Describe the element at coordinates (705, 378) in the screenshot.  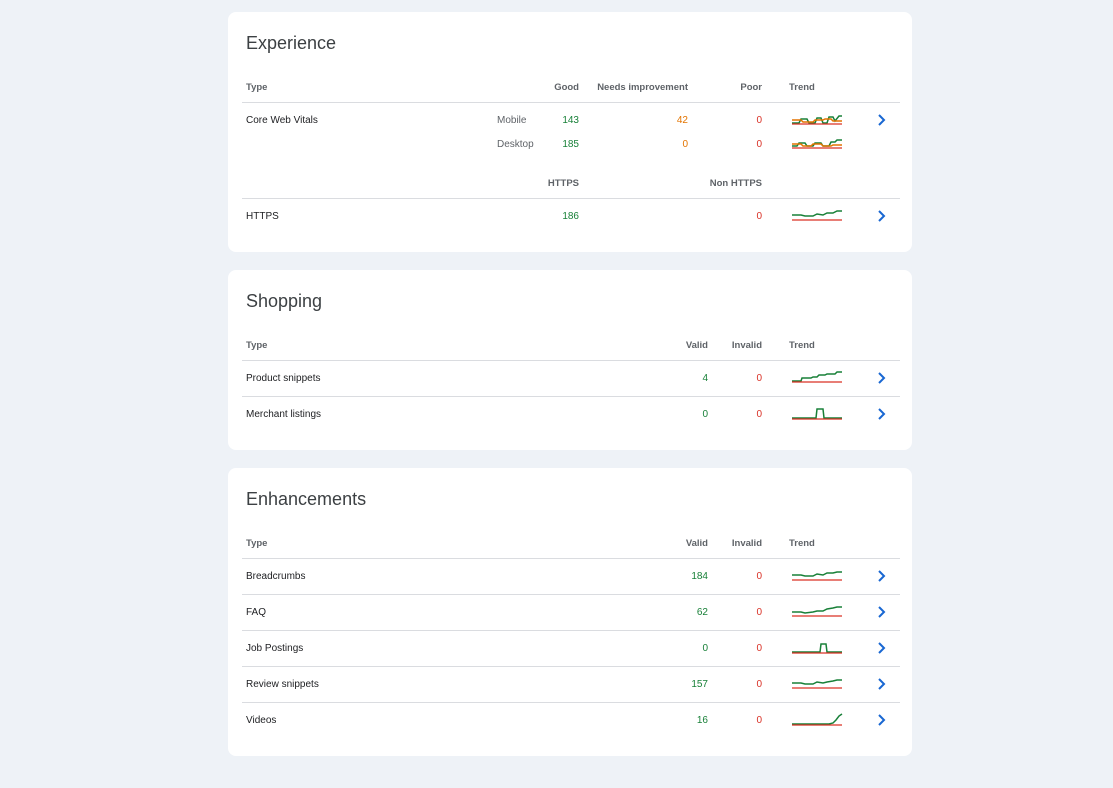
I see `valid-count: 4` at that location.